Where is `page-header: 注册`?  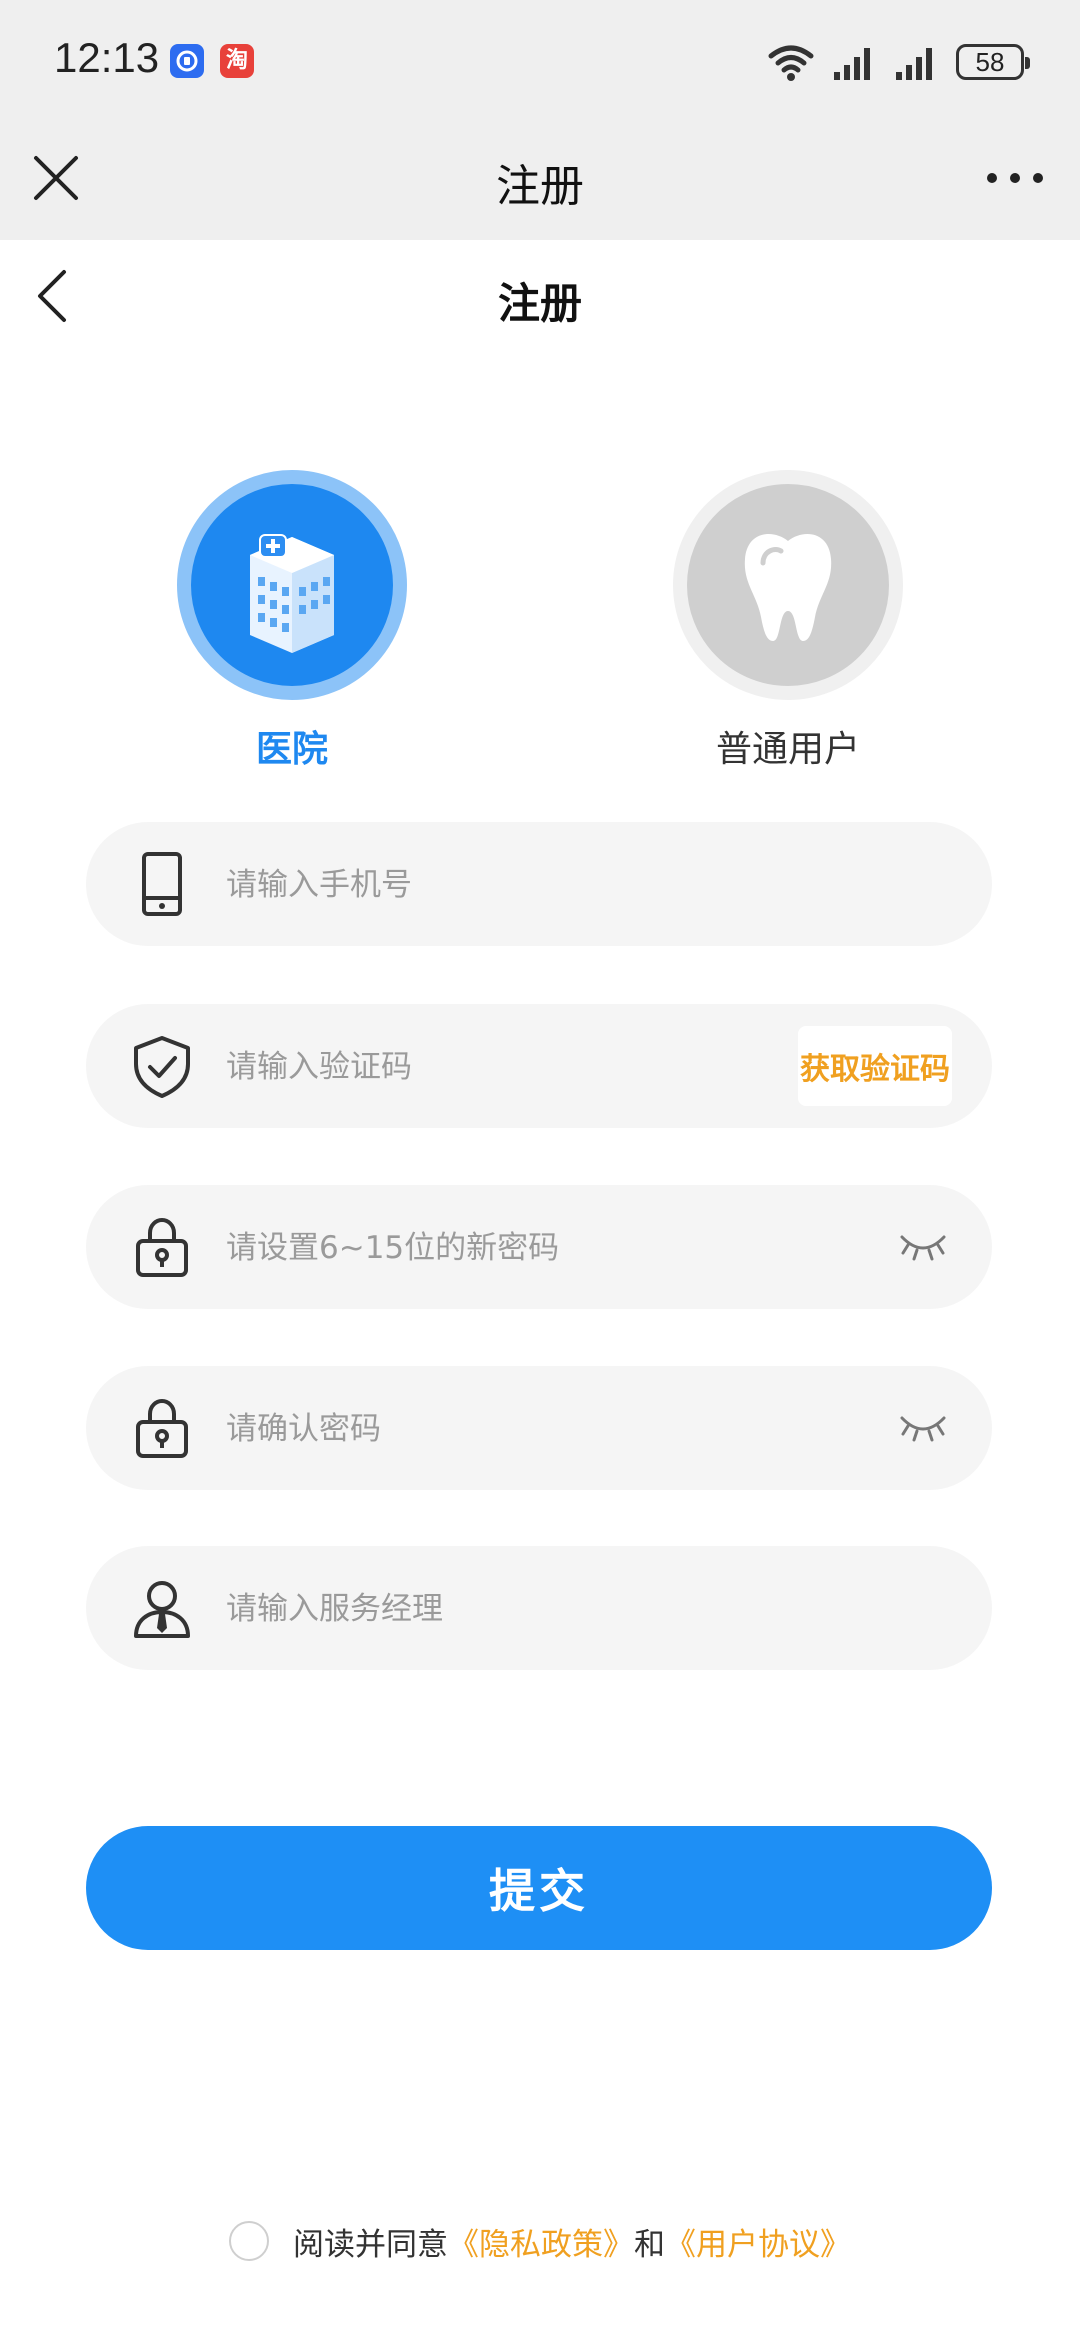 page-header: 注册 is located at coordinates (540, 295).